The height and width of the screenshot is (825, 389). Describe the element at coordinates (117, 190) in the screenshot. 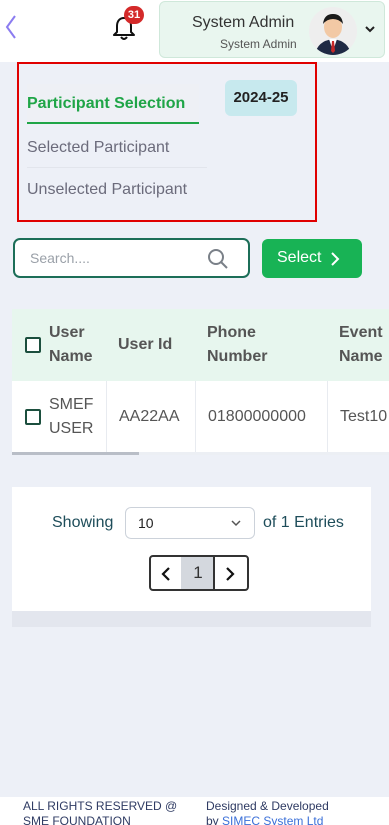

I see `tab-unselected-participant: Unselected Participant` at that location.